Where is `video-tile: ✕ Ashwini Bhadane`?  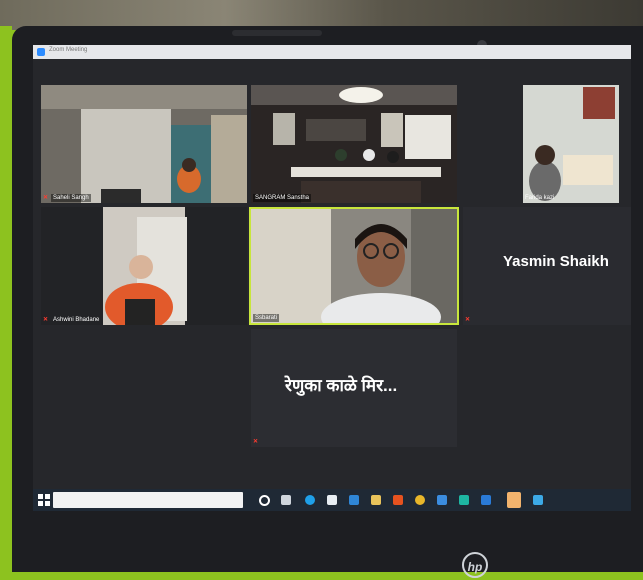 video-tile: ✕ Ashwini Bhadane is located at coordinates (144, 266).